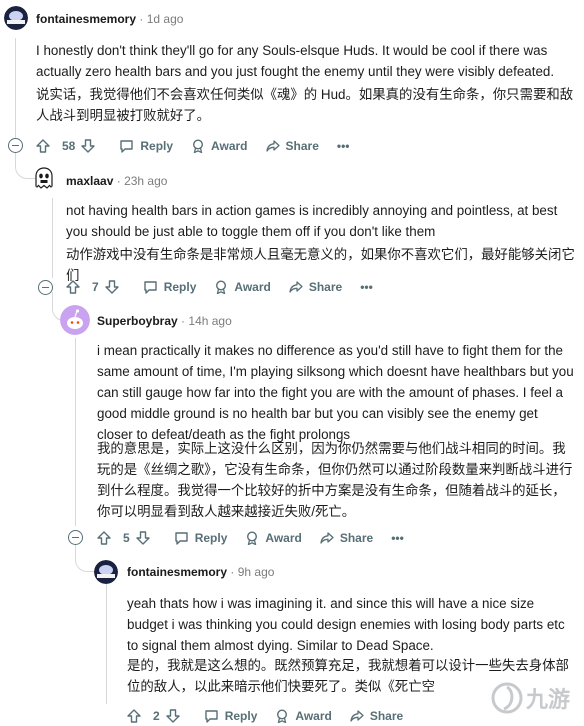 The image size is (584, 726). I want to click on watermark: 九游, so click(535, 698).